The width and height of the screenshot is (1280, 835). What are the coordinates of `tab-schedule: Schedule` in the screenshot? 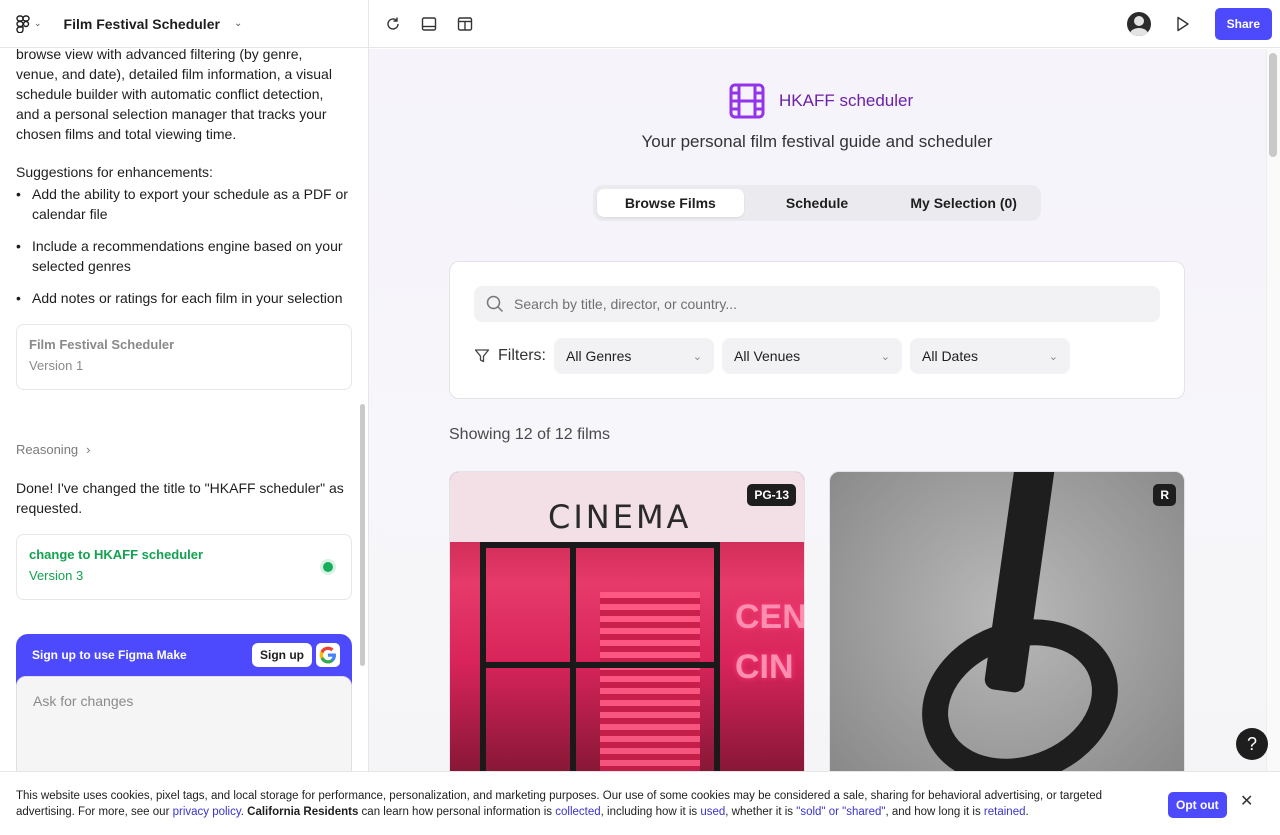 It's located at (817, 203).